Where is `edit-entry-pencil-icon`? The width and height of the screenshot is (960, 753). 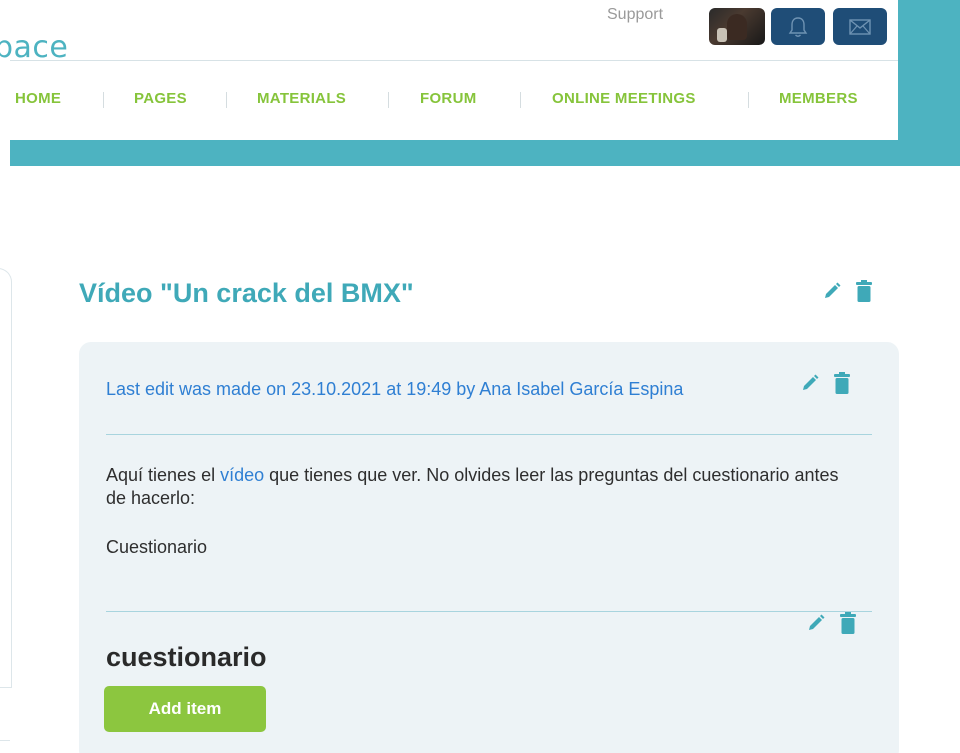 edit-entry-pencil-icon is located at coordinates (810, 385).